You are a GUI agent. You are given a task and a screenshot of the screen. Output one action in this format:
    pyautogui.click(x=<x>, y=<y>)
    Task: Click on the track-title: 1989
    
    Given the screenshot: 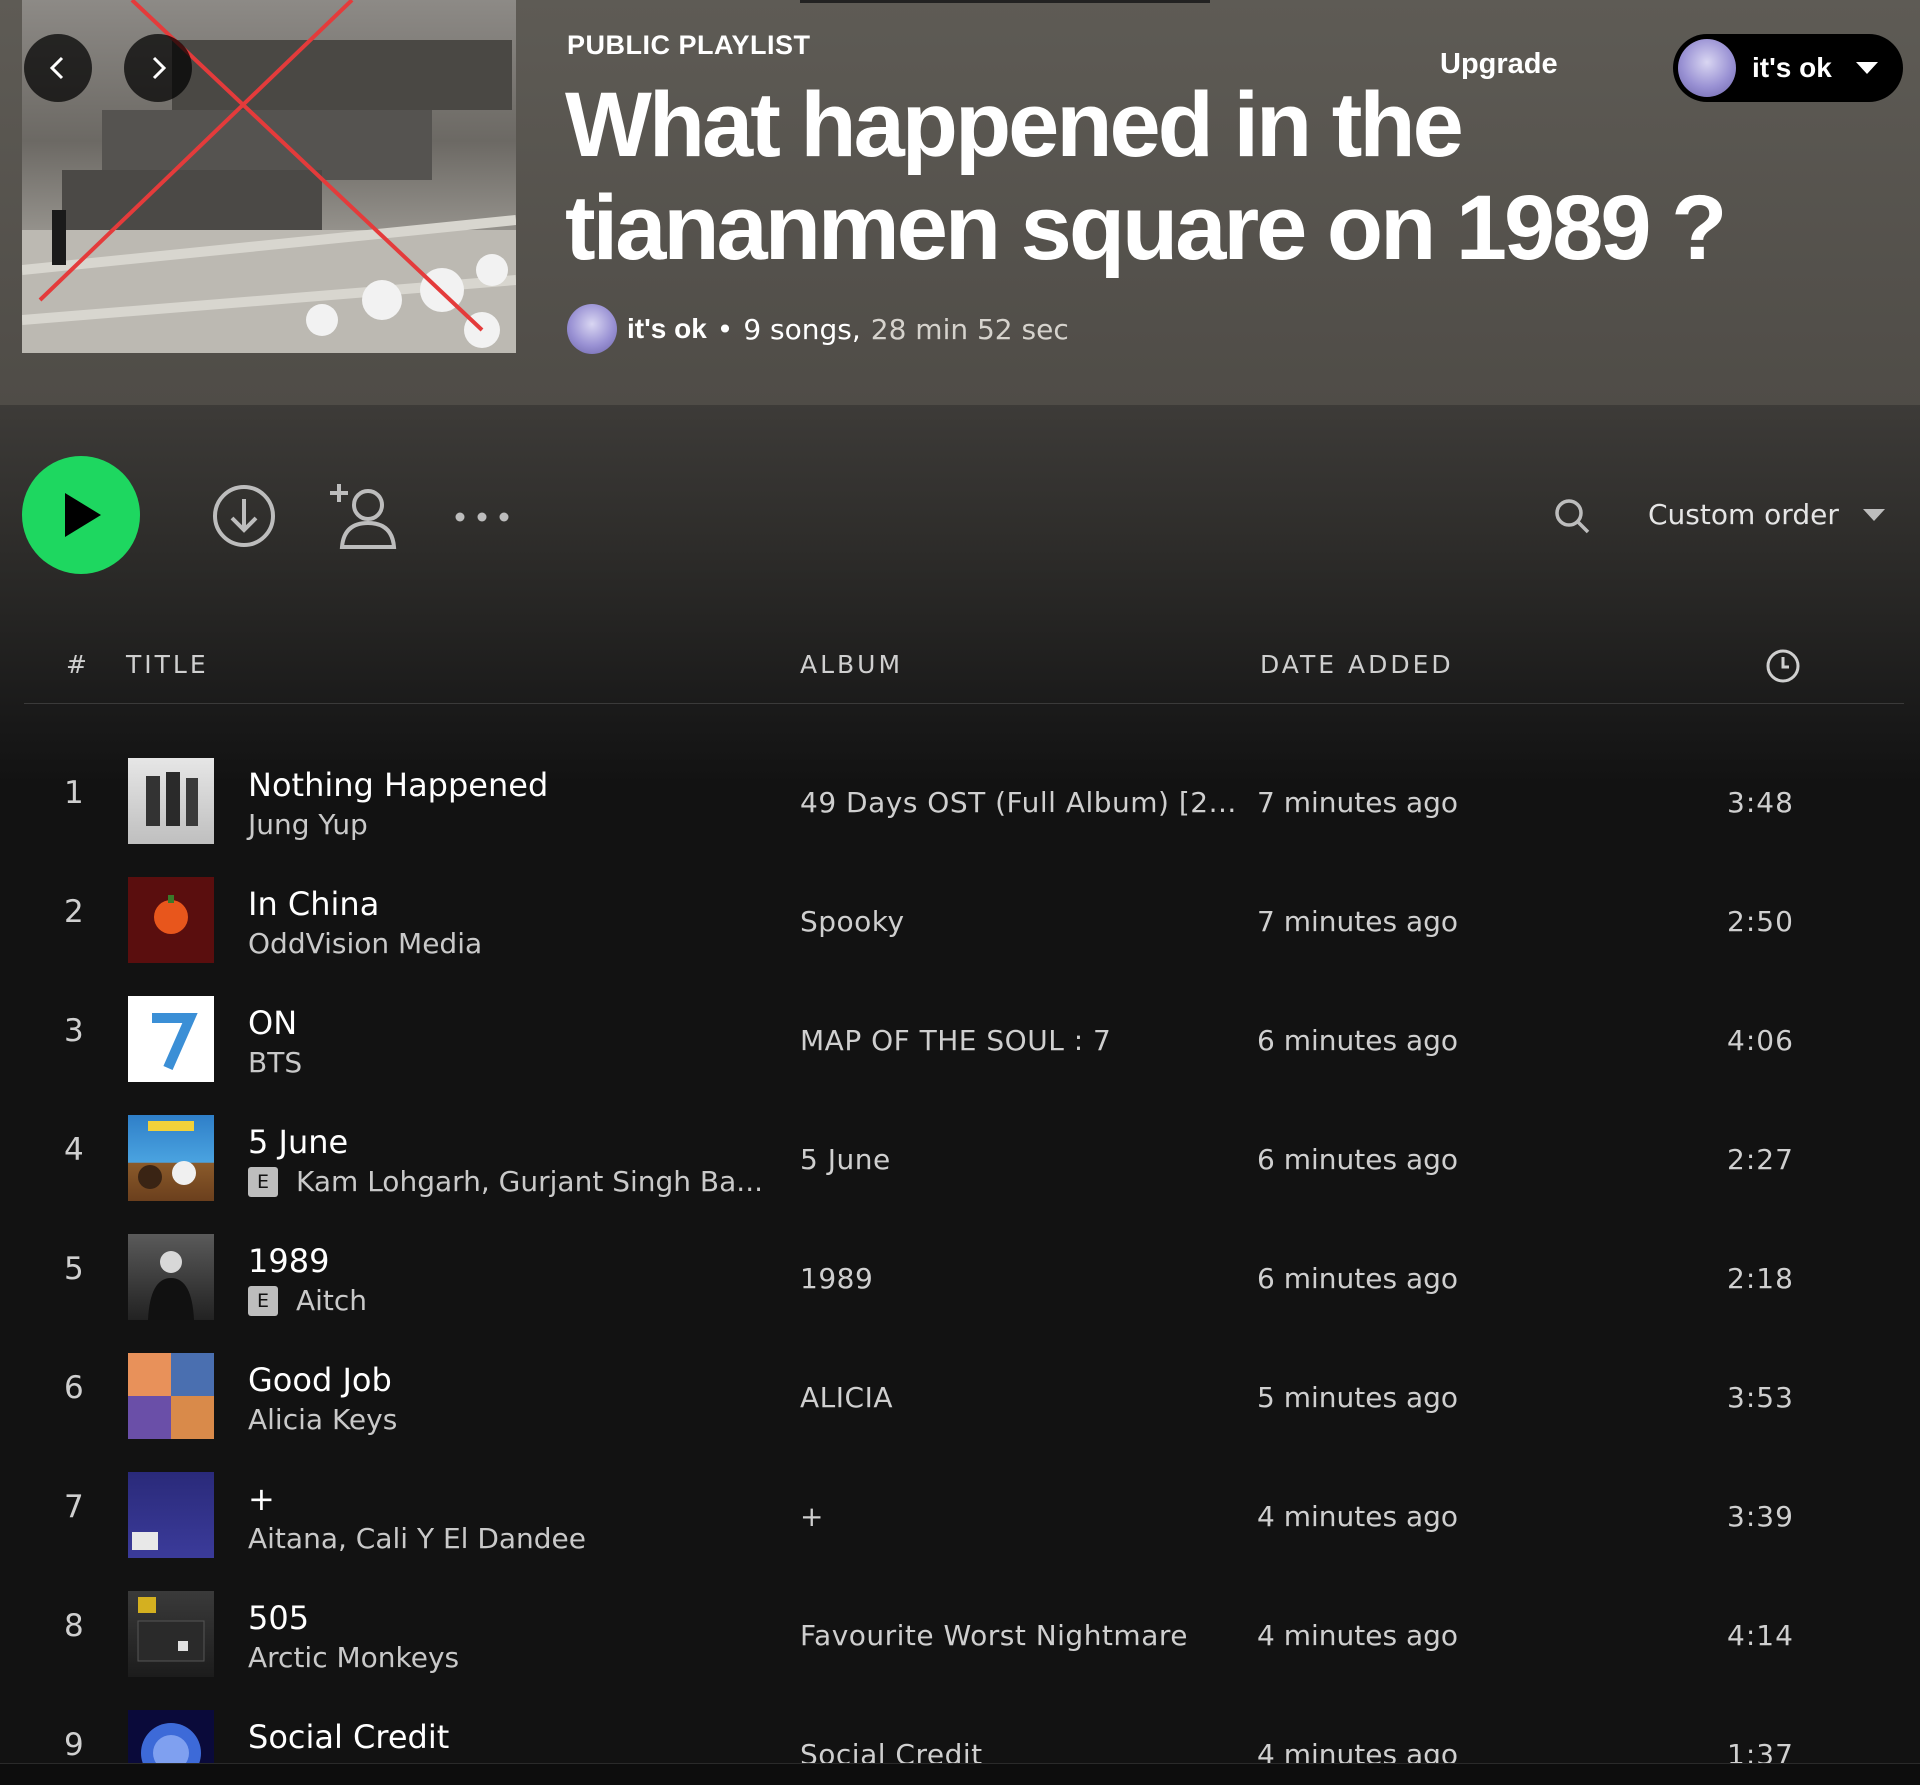 What is the action you would take?
    pyautogui.click(x=288, y=1261)
    